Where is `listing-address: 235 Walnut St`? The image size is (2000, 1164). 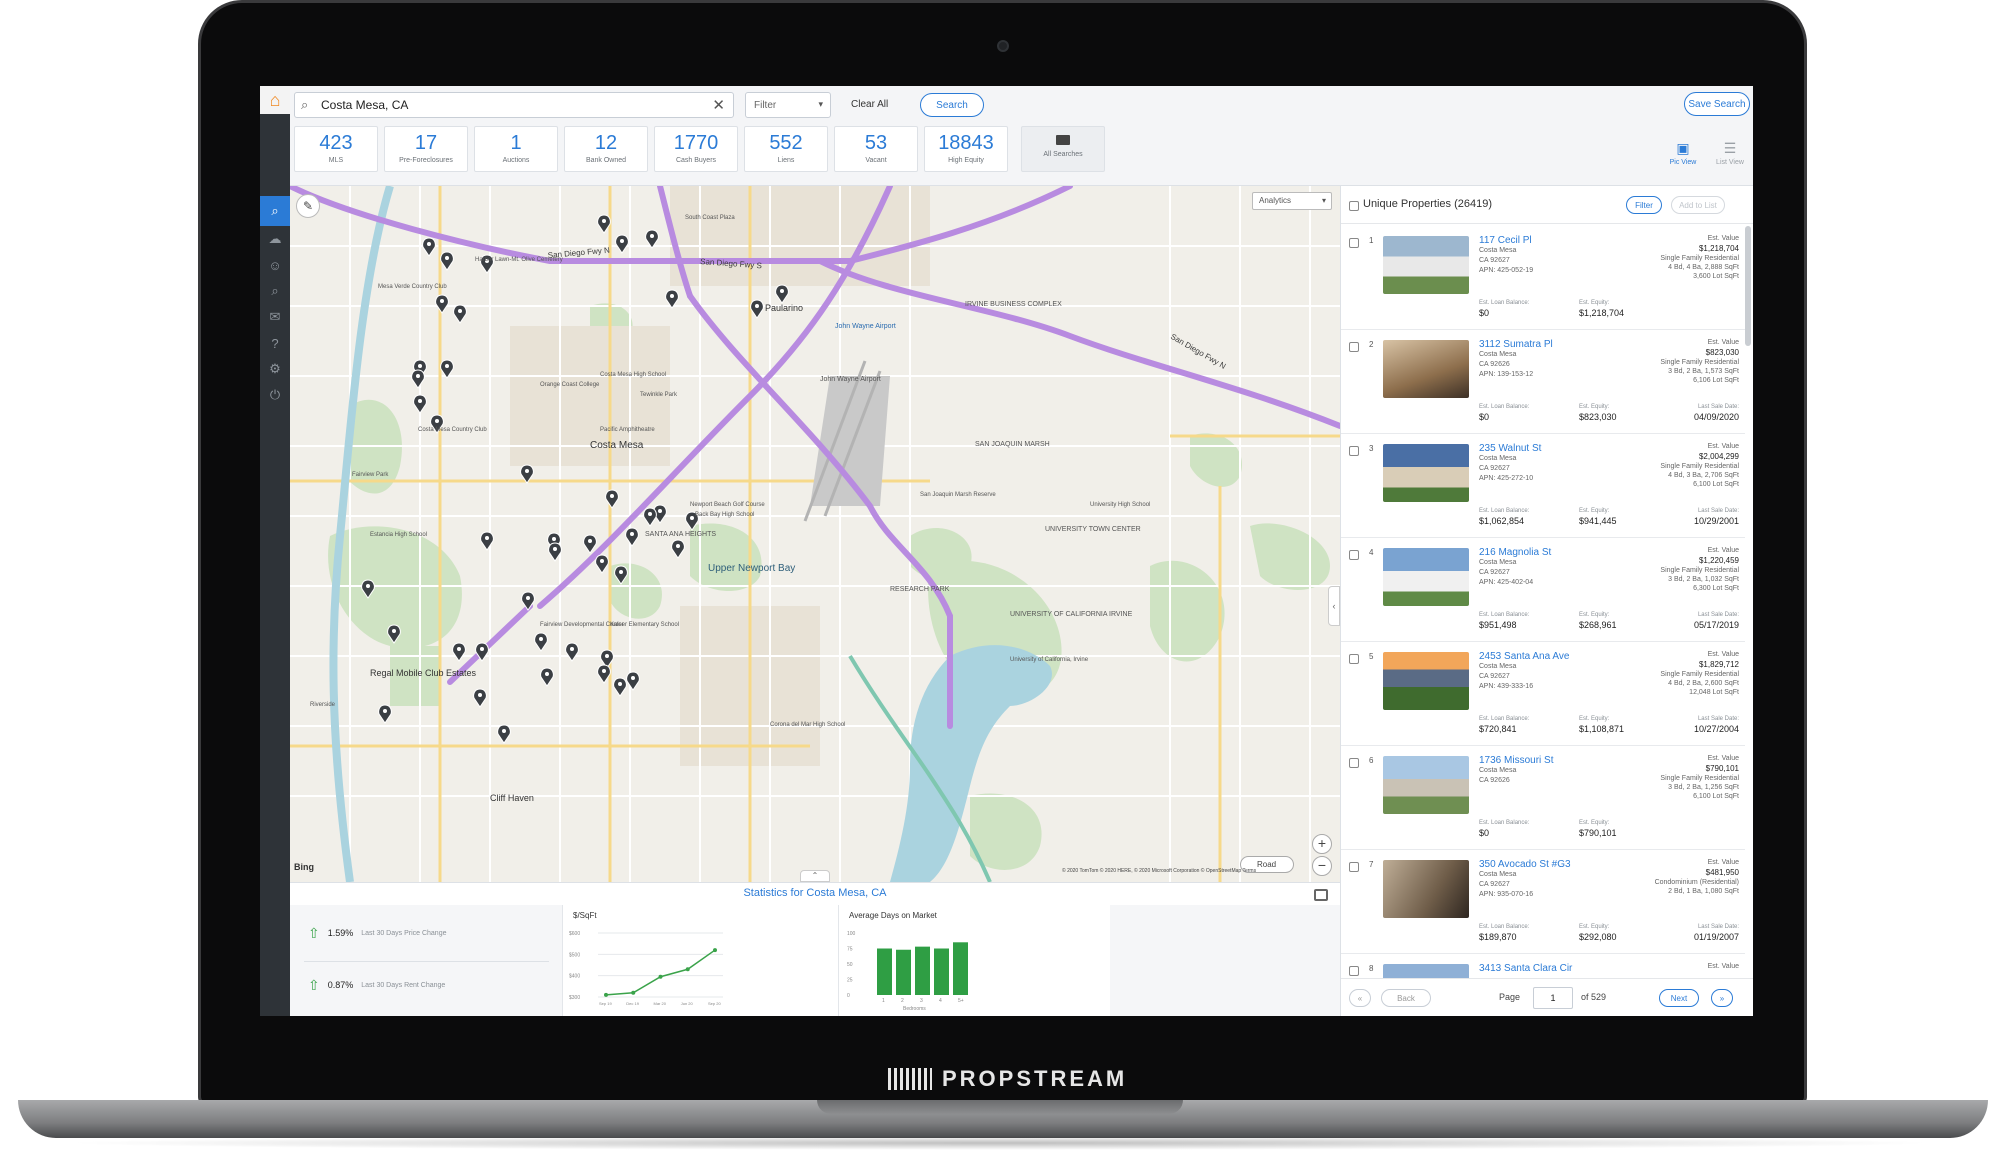 listing-address: 235 Walnut St is located at coordinates (1510, 448).